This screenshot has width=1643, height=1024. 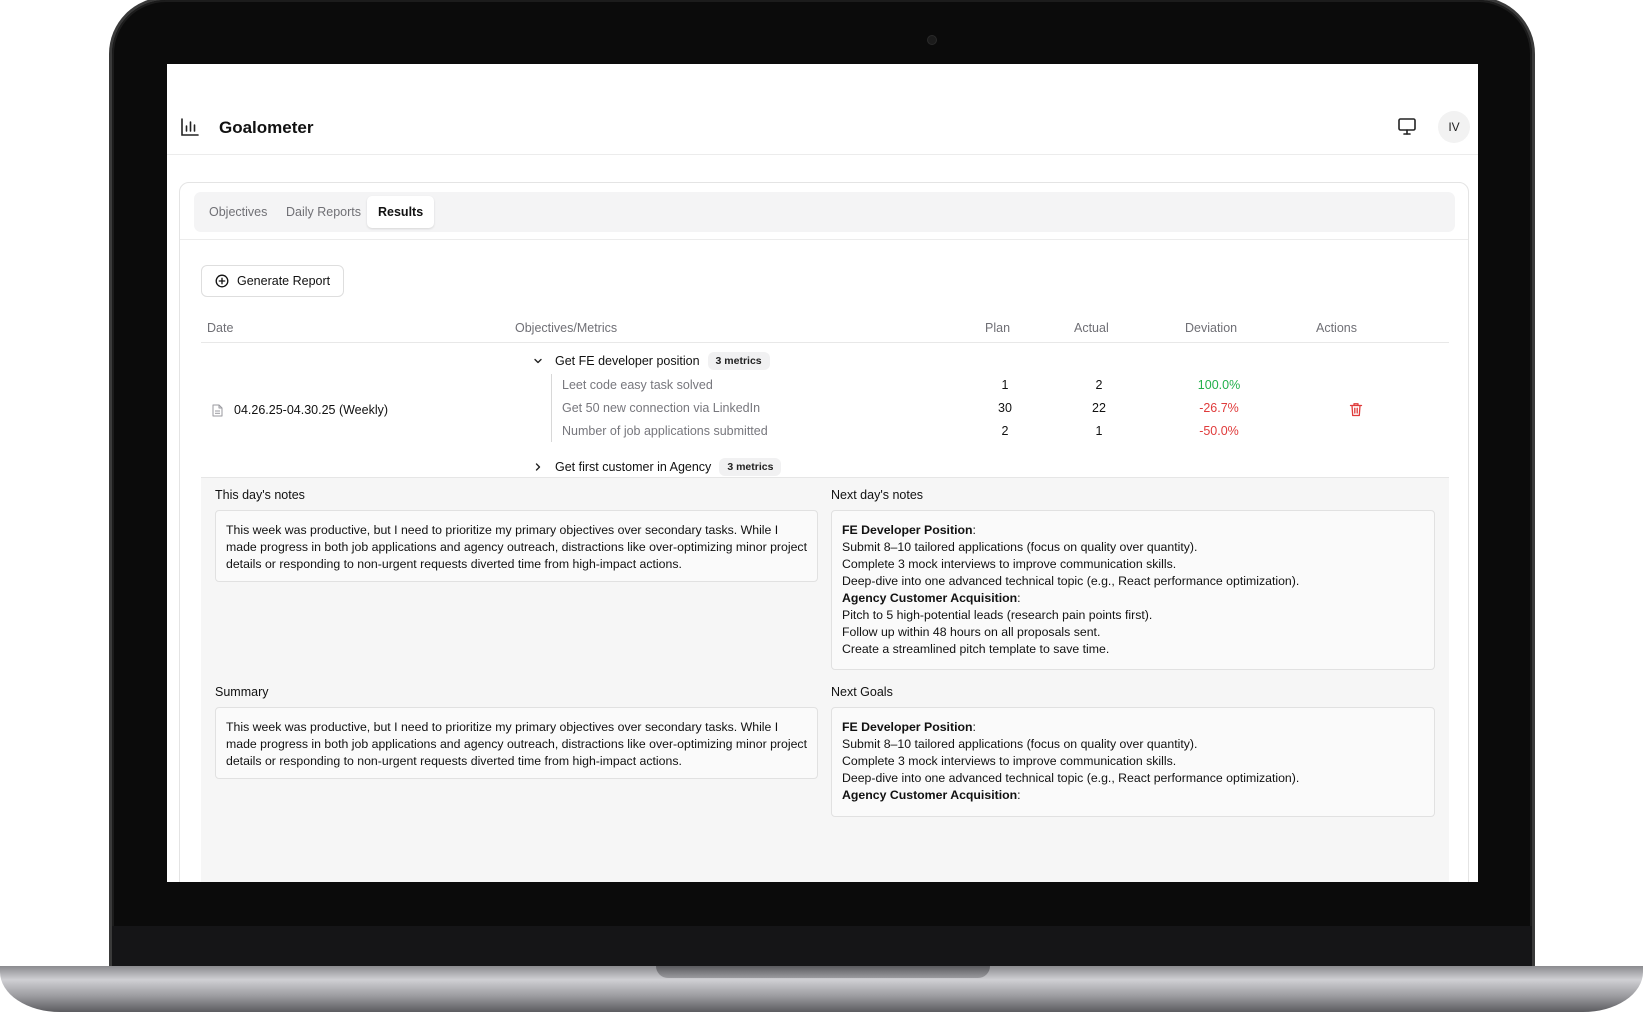 I want to click on tab-objectives: Objectives, so click(x=238, y=212).